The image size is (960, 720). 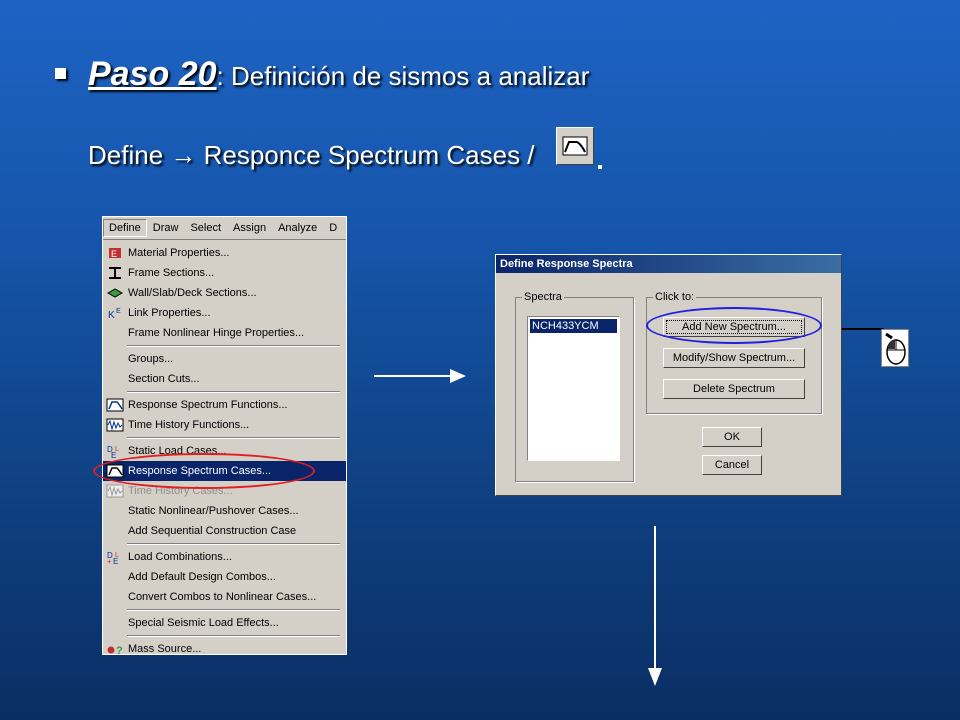 What do you see at coordinates (115, 405) in the screenshot?
I see `spectrum-function-icon` at bounding box center [115, 405].